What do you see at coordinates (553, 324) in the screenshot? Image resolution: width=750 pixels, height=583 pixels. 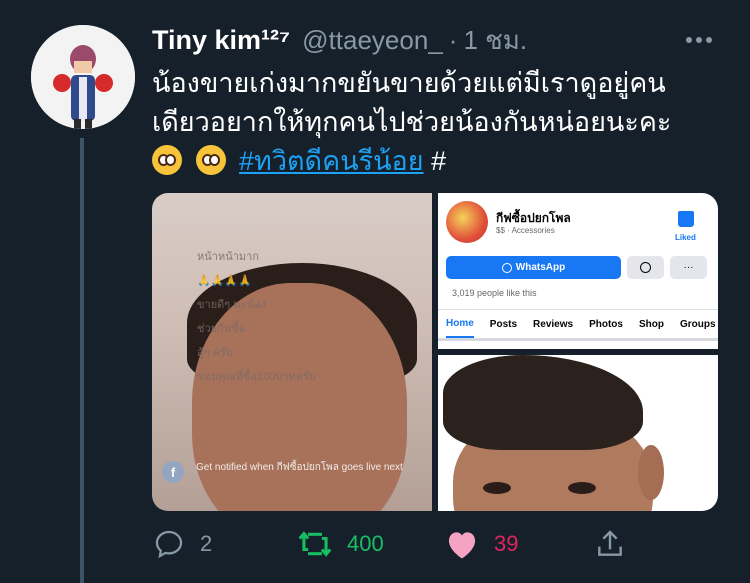 I see `page-tab-reviews: Reviews` at bounding box center [553, 324].